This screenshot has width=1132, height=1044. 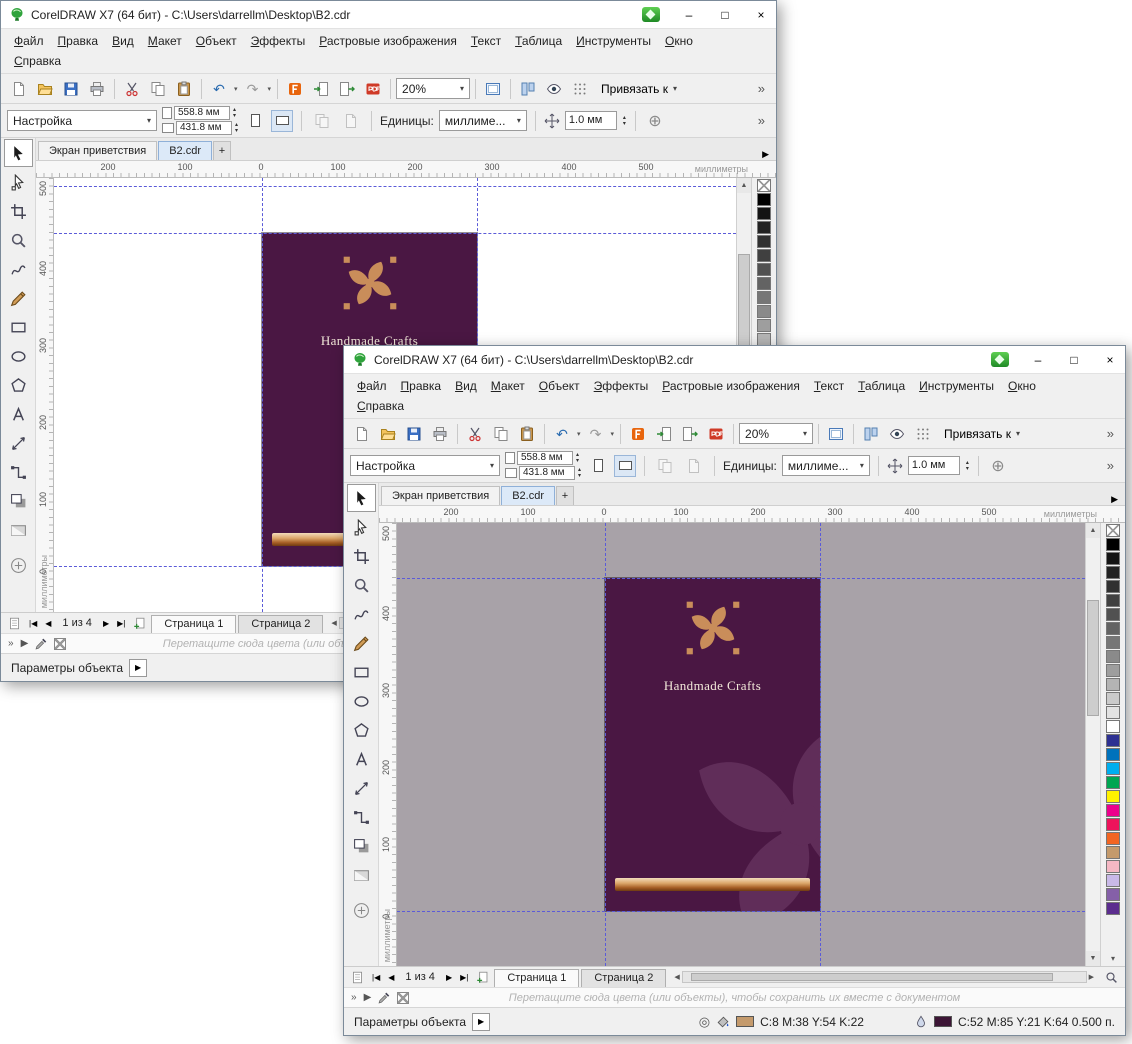 What do you see at coordinates (744, 185) in the screenshot?
I see `scroll-up-button: ▲` at bounding box center [744, 185].